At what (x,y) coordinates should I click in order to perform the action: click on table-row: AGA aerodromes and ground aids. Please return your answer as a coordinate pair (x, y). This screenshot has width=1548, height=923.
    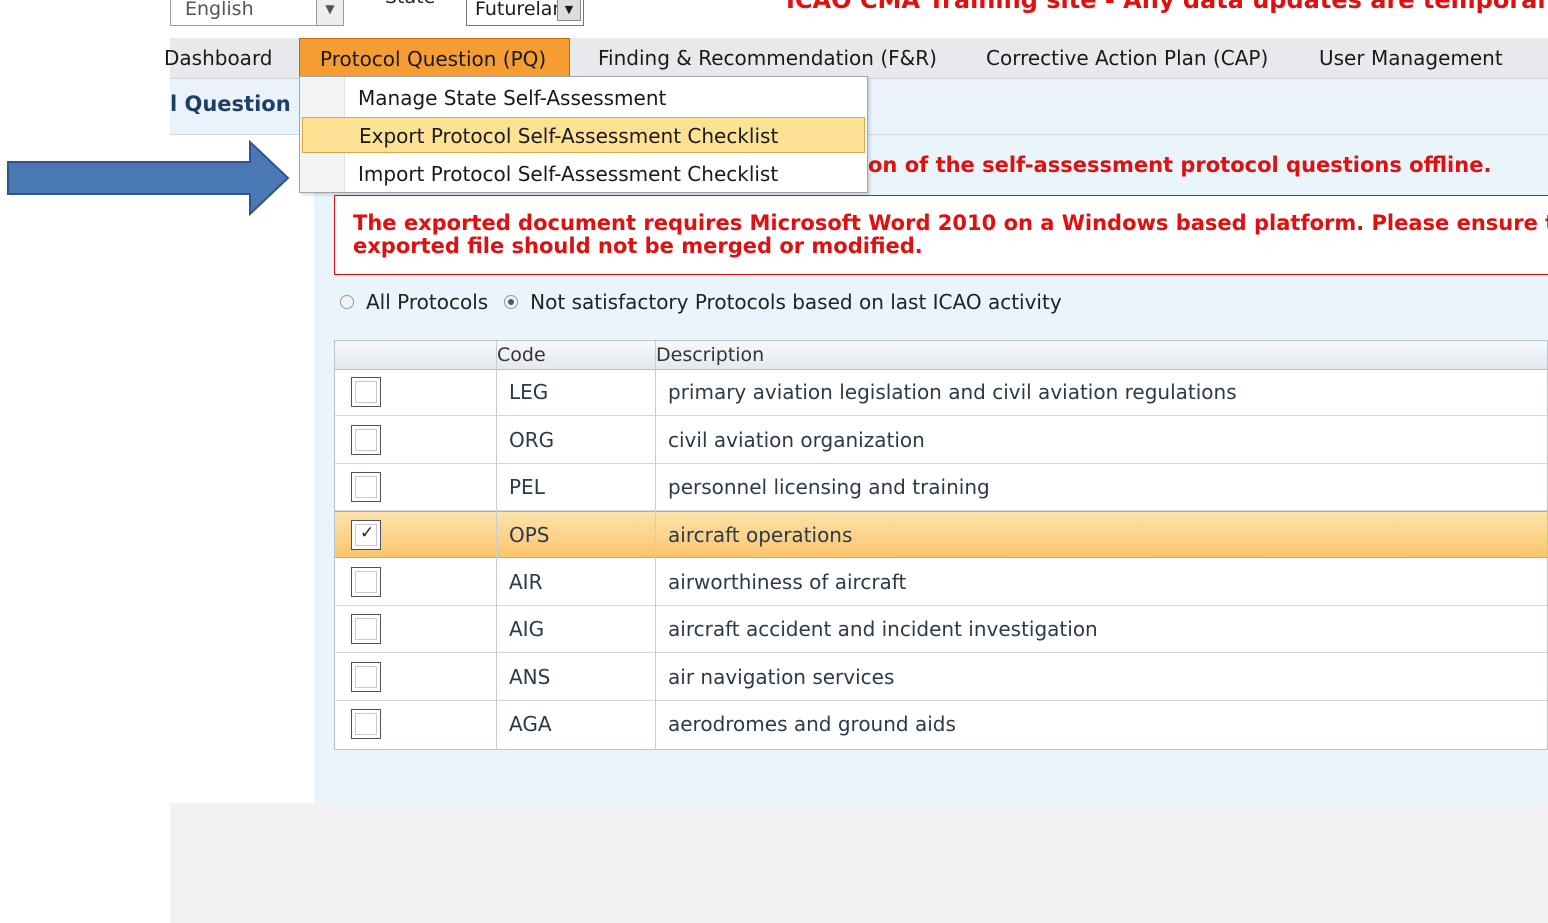
    Looking at the image, I should click on (941, 724).